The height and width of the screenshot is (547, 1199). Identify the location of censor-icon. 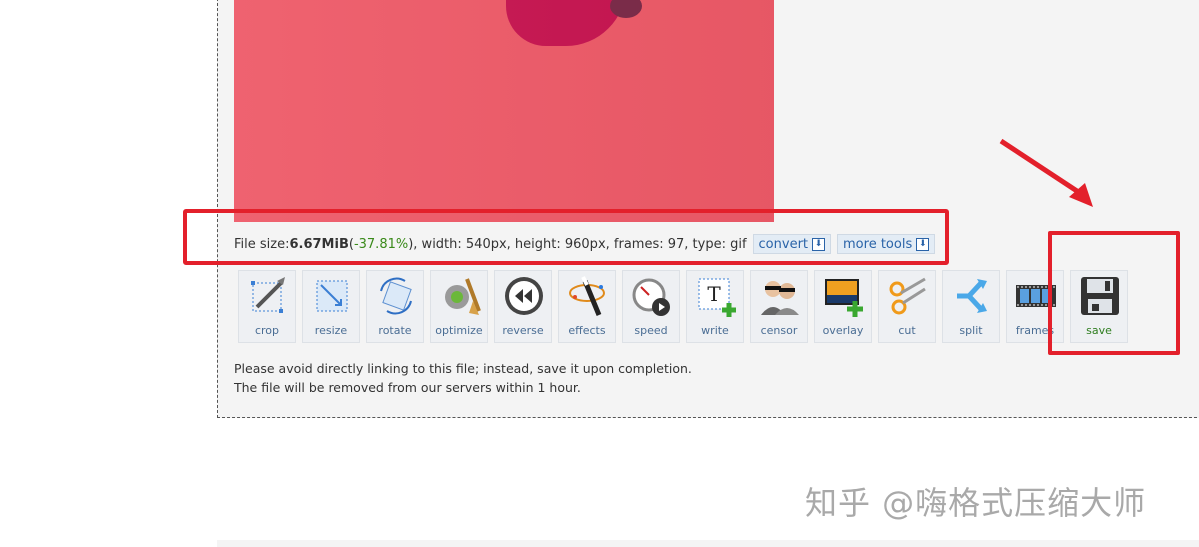
(780, 298).